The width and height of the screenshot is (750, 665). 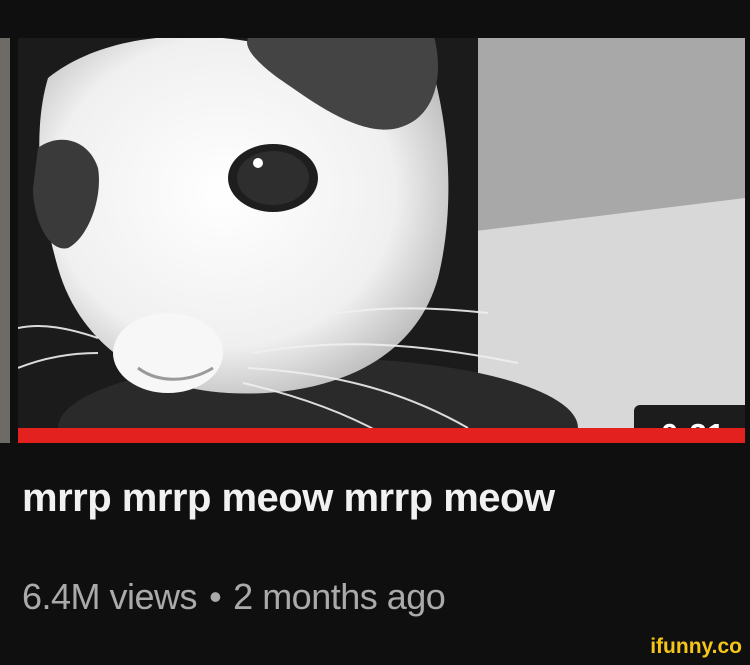 I want to click on watch-progress-bar, so click(x=381, y=435).